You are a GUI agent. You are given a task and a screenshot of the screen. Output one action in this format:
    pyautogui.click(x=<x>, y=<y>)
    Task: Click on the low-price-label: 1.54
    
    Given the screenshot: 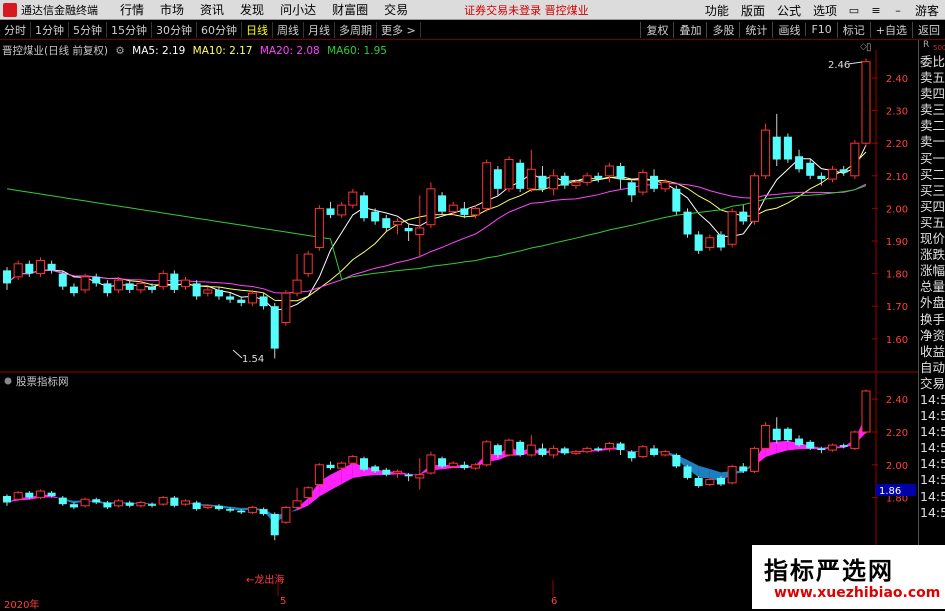 What is the action you would take?
    pyautogui.click(x=253, y=359)
    